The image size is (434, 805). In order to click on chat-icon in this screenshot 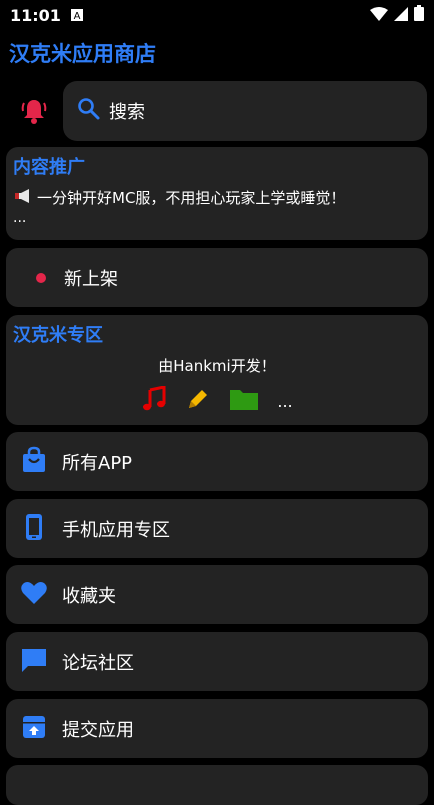, I will do `click(34, 662)`.